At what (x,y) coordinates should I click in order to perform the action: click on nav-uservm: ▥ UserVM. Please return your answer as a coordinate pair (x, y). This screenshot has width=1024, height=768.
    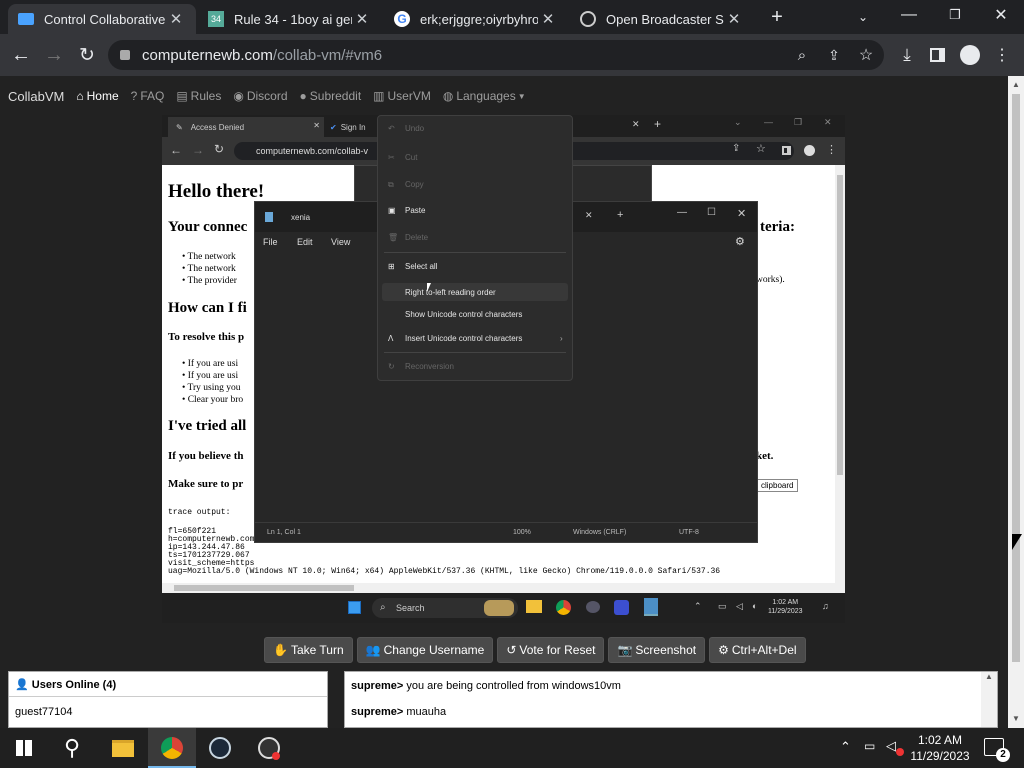
    Looking at the image, I should click on (402, 96).